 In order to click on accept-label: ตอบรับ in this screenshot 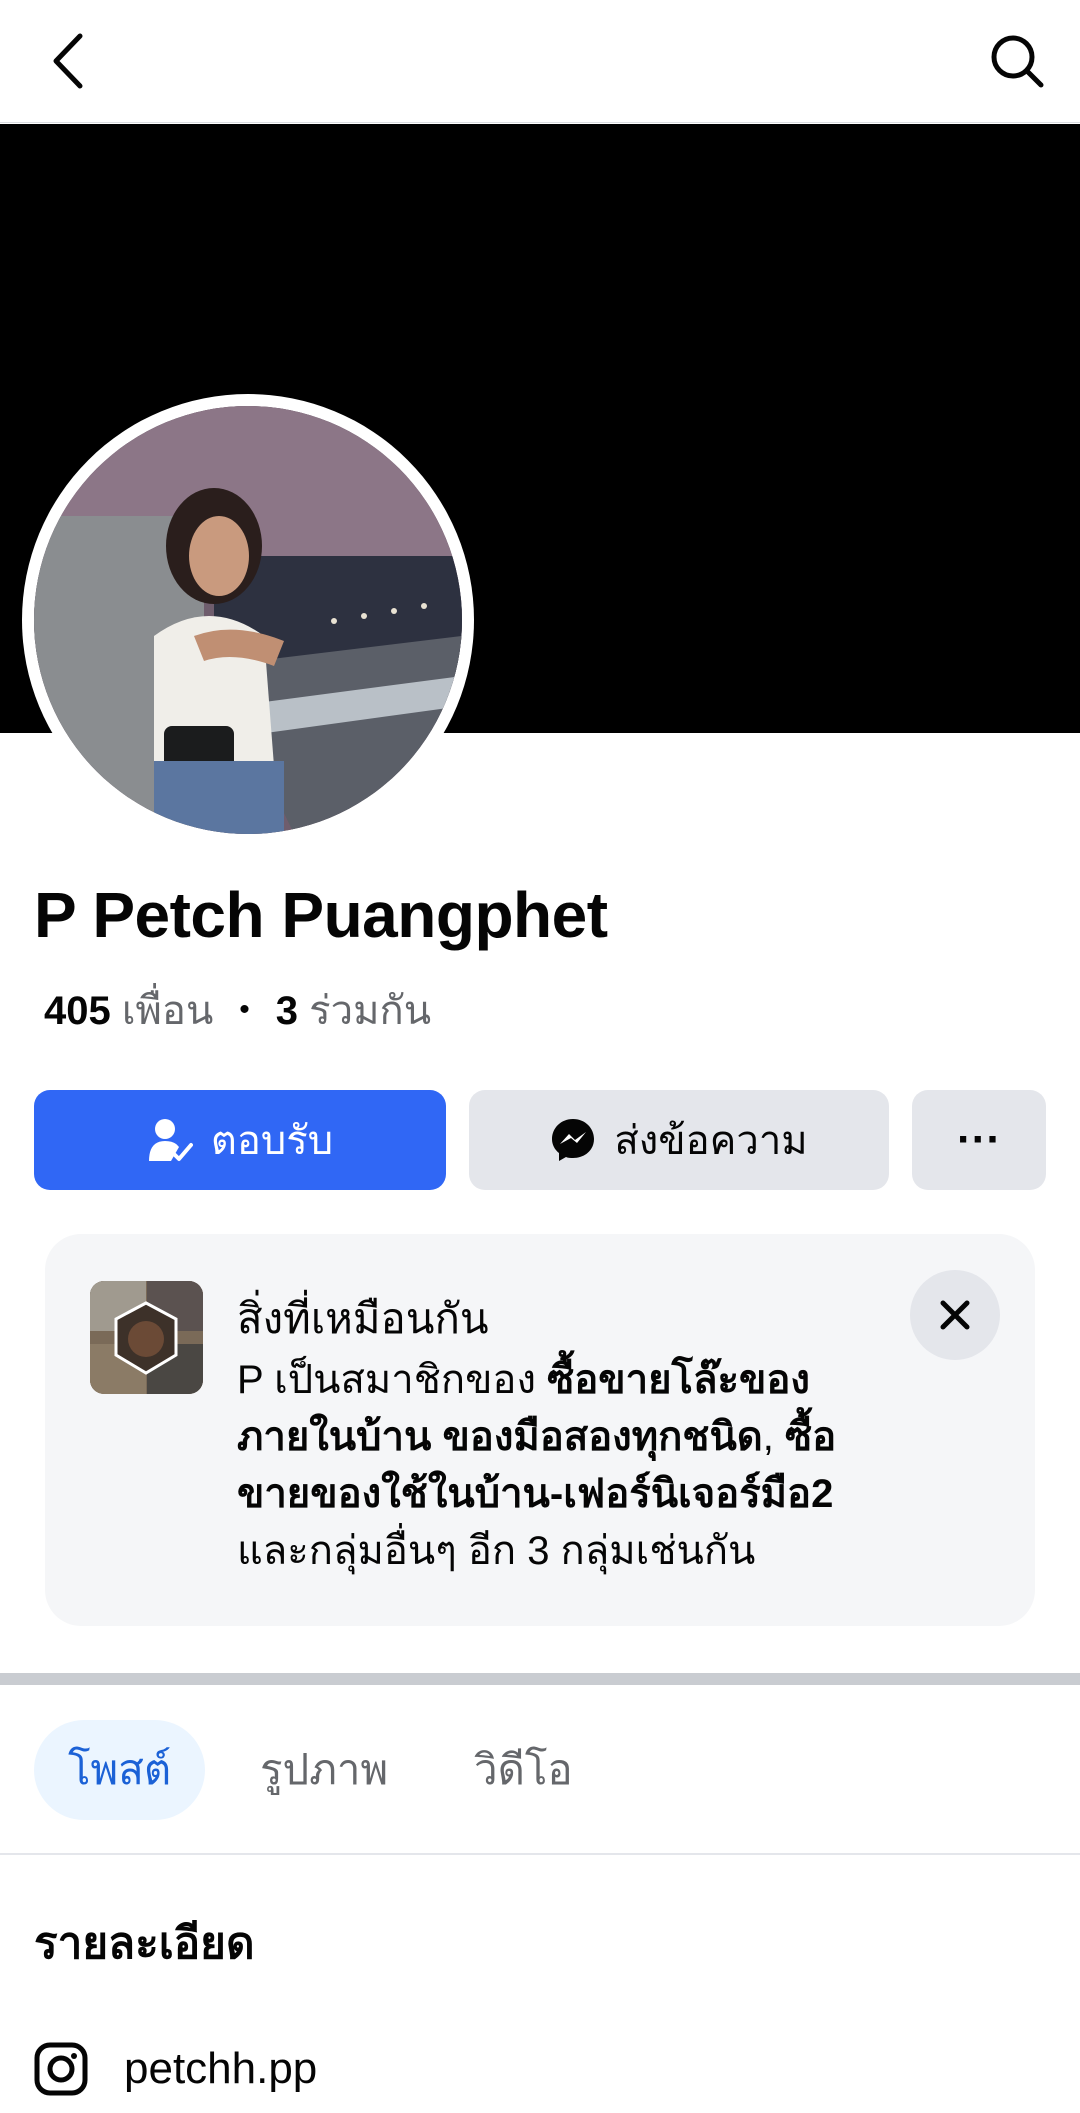, I will do `click(272, 1141)`.